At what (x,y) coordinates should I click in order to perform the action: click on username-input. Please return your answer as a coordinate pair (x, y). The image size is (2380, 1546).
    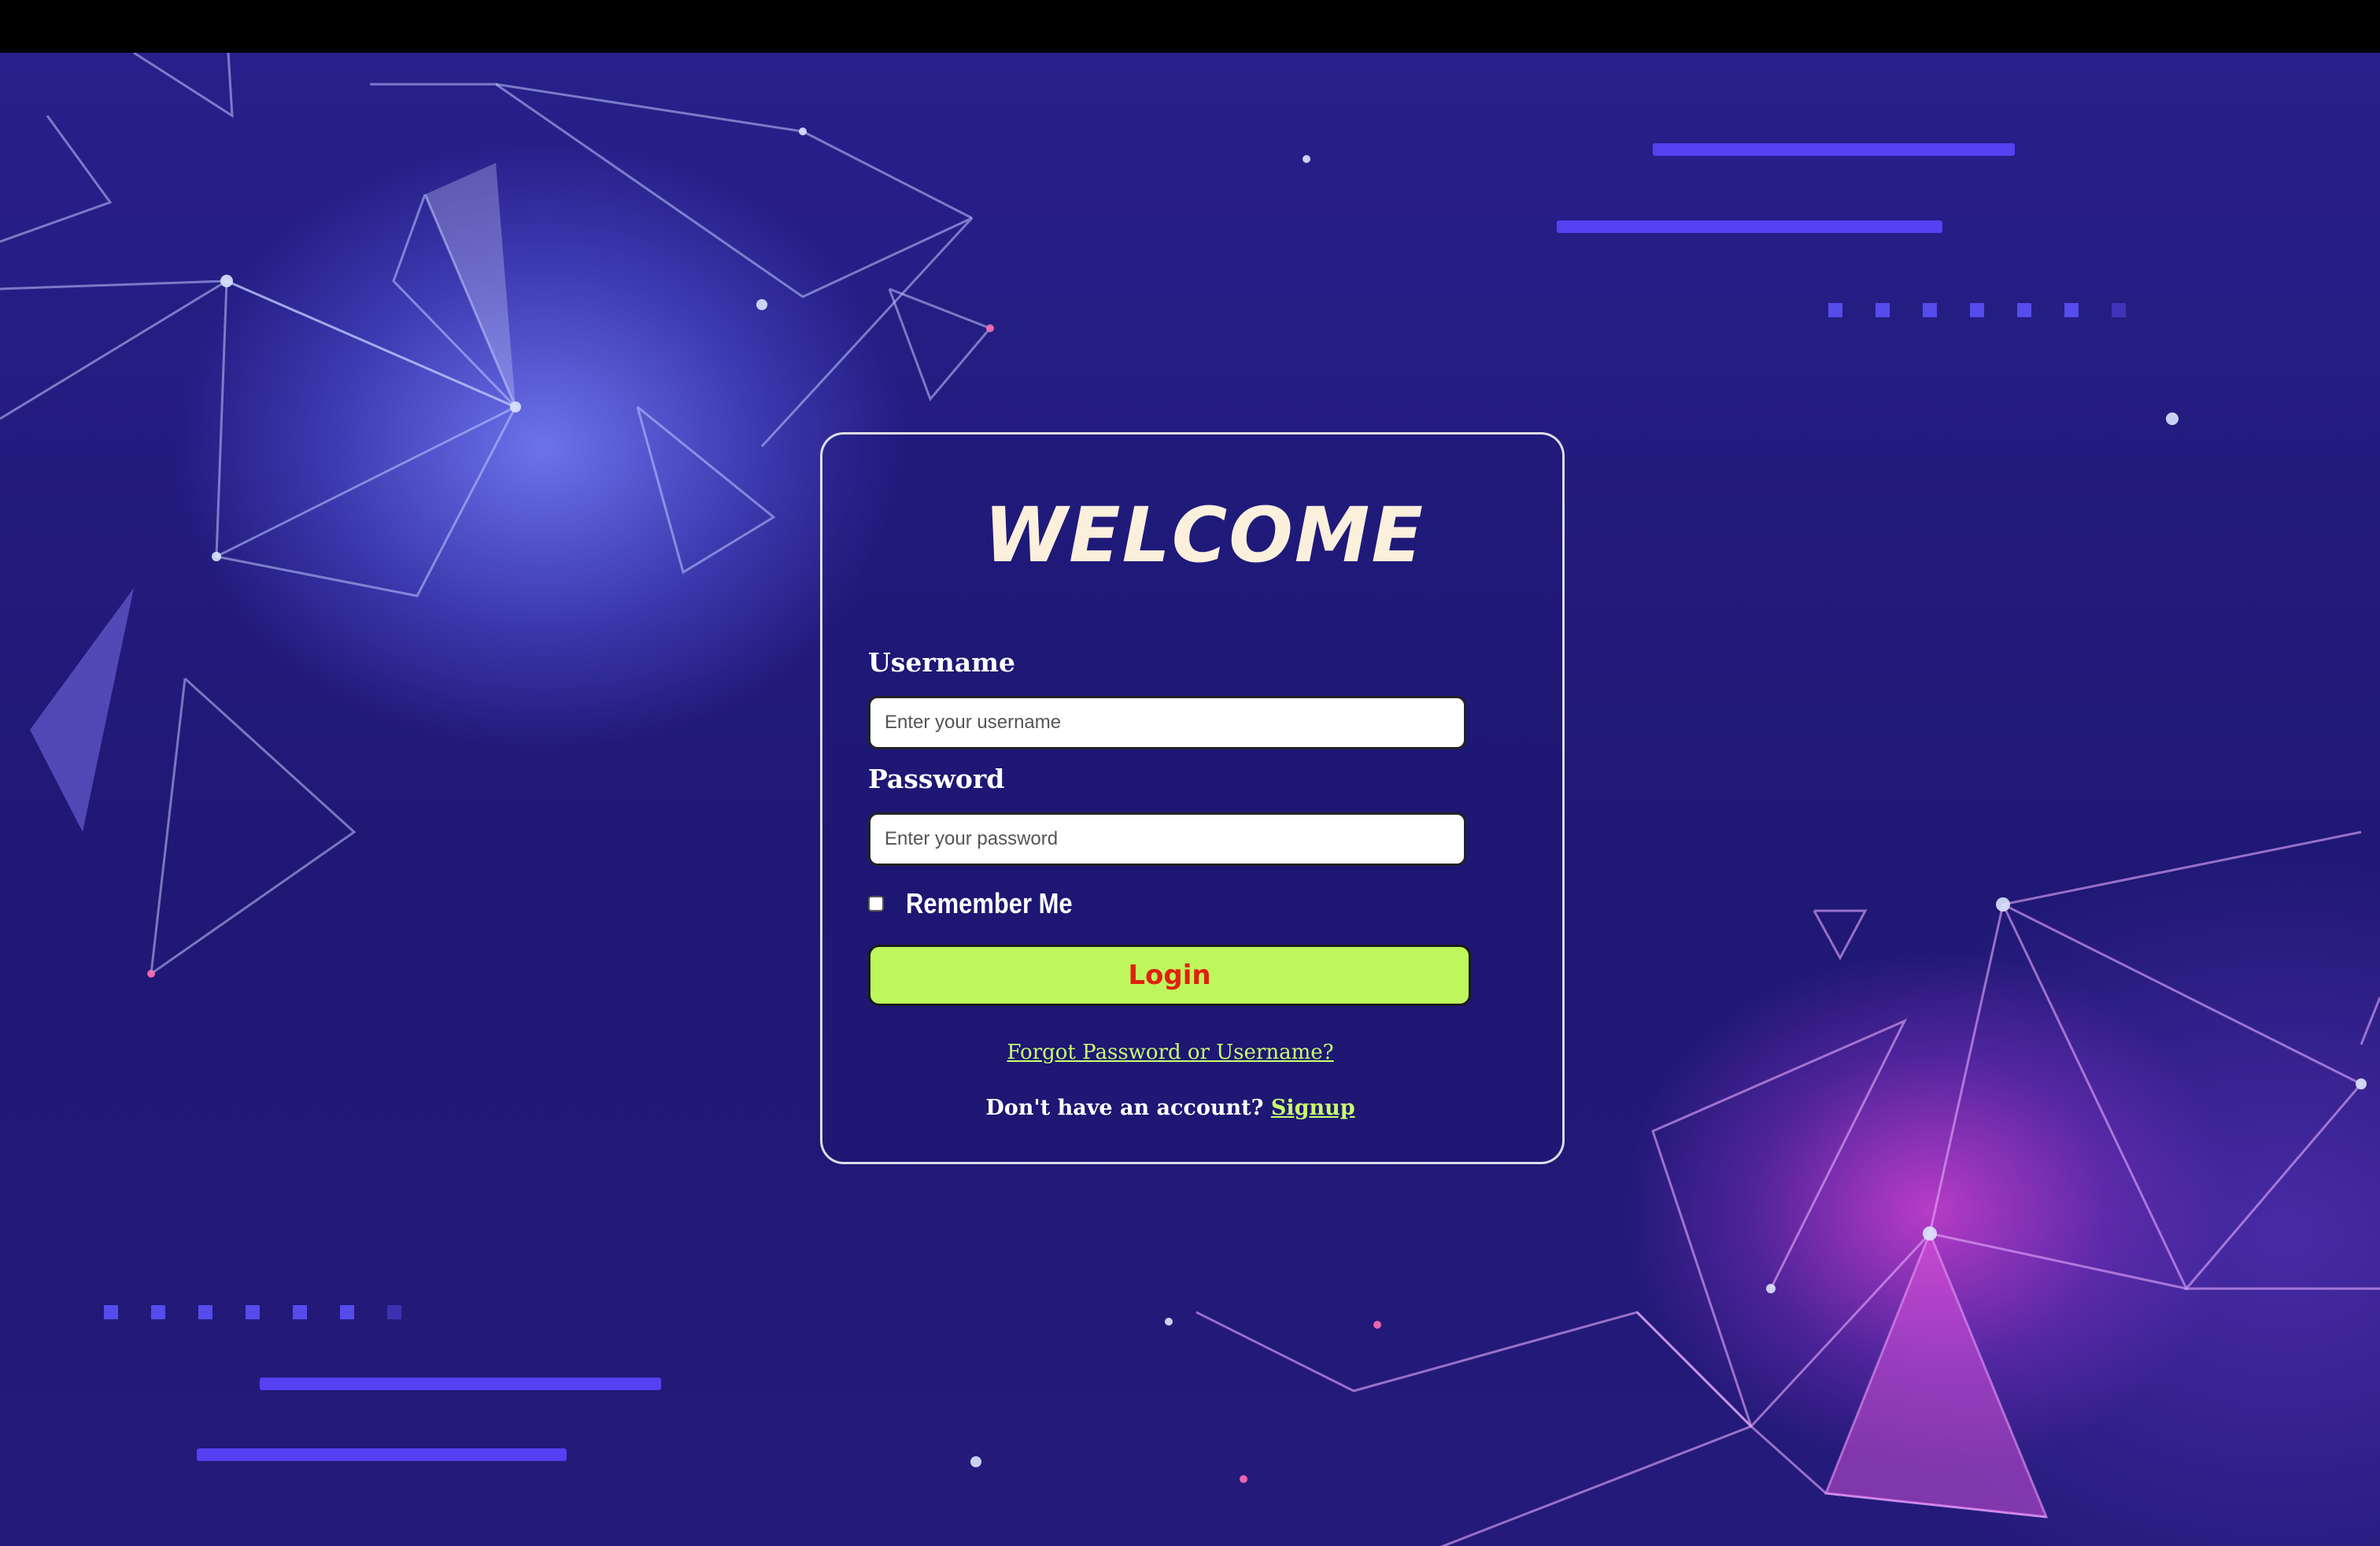
    Looking at the image, I should click on (1167, 723).